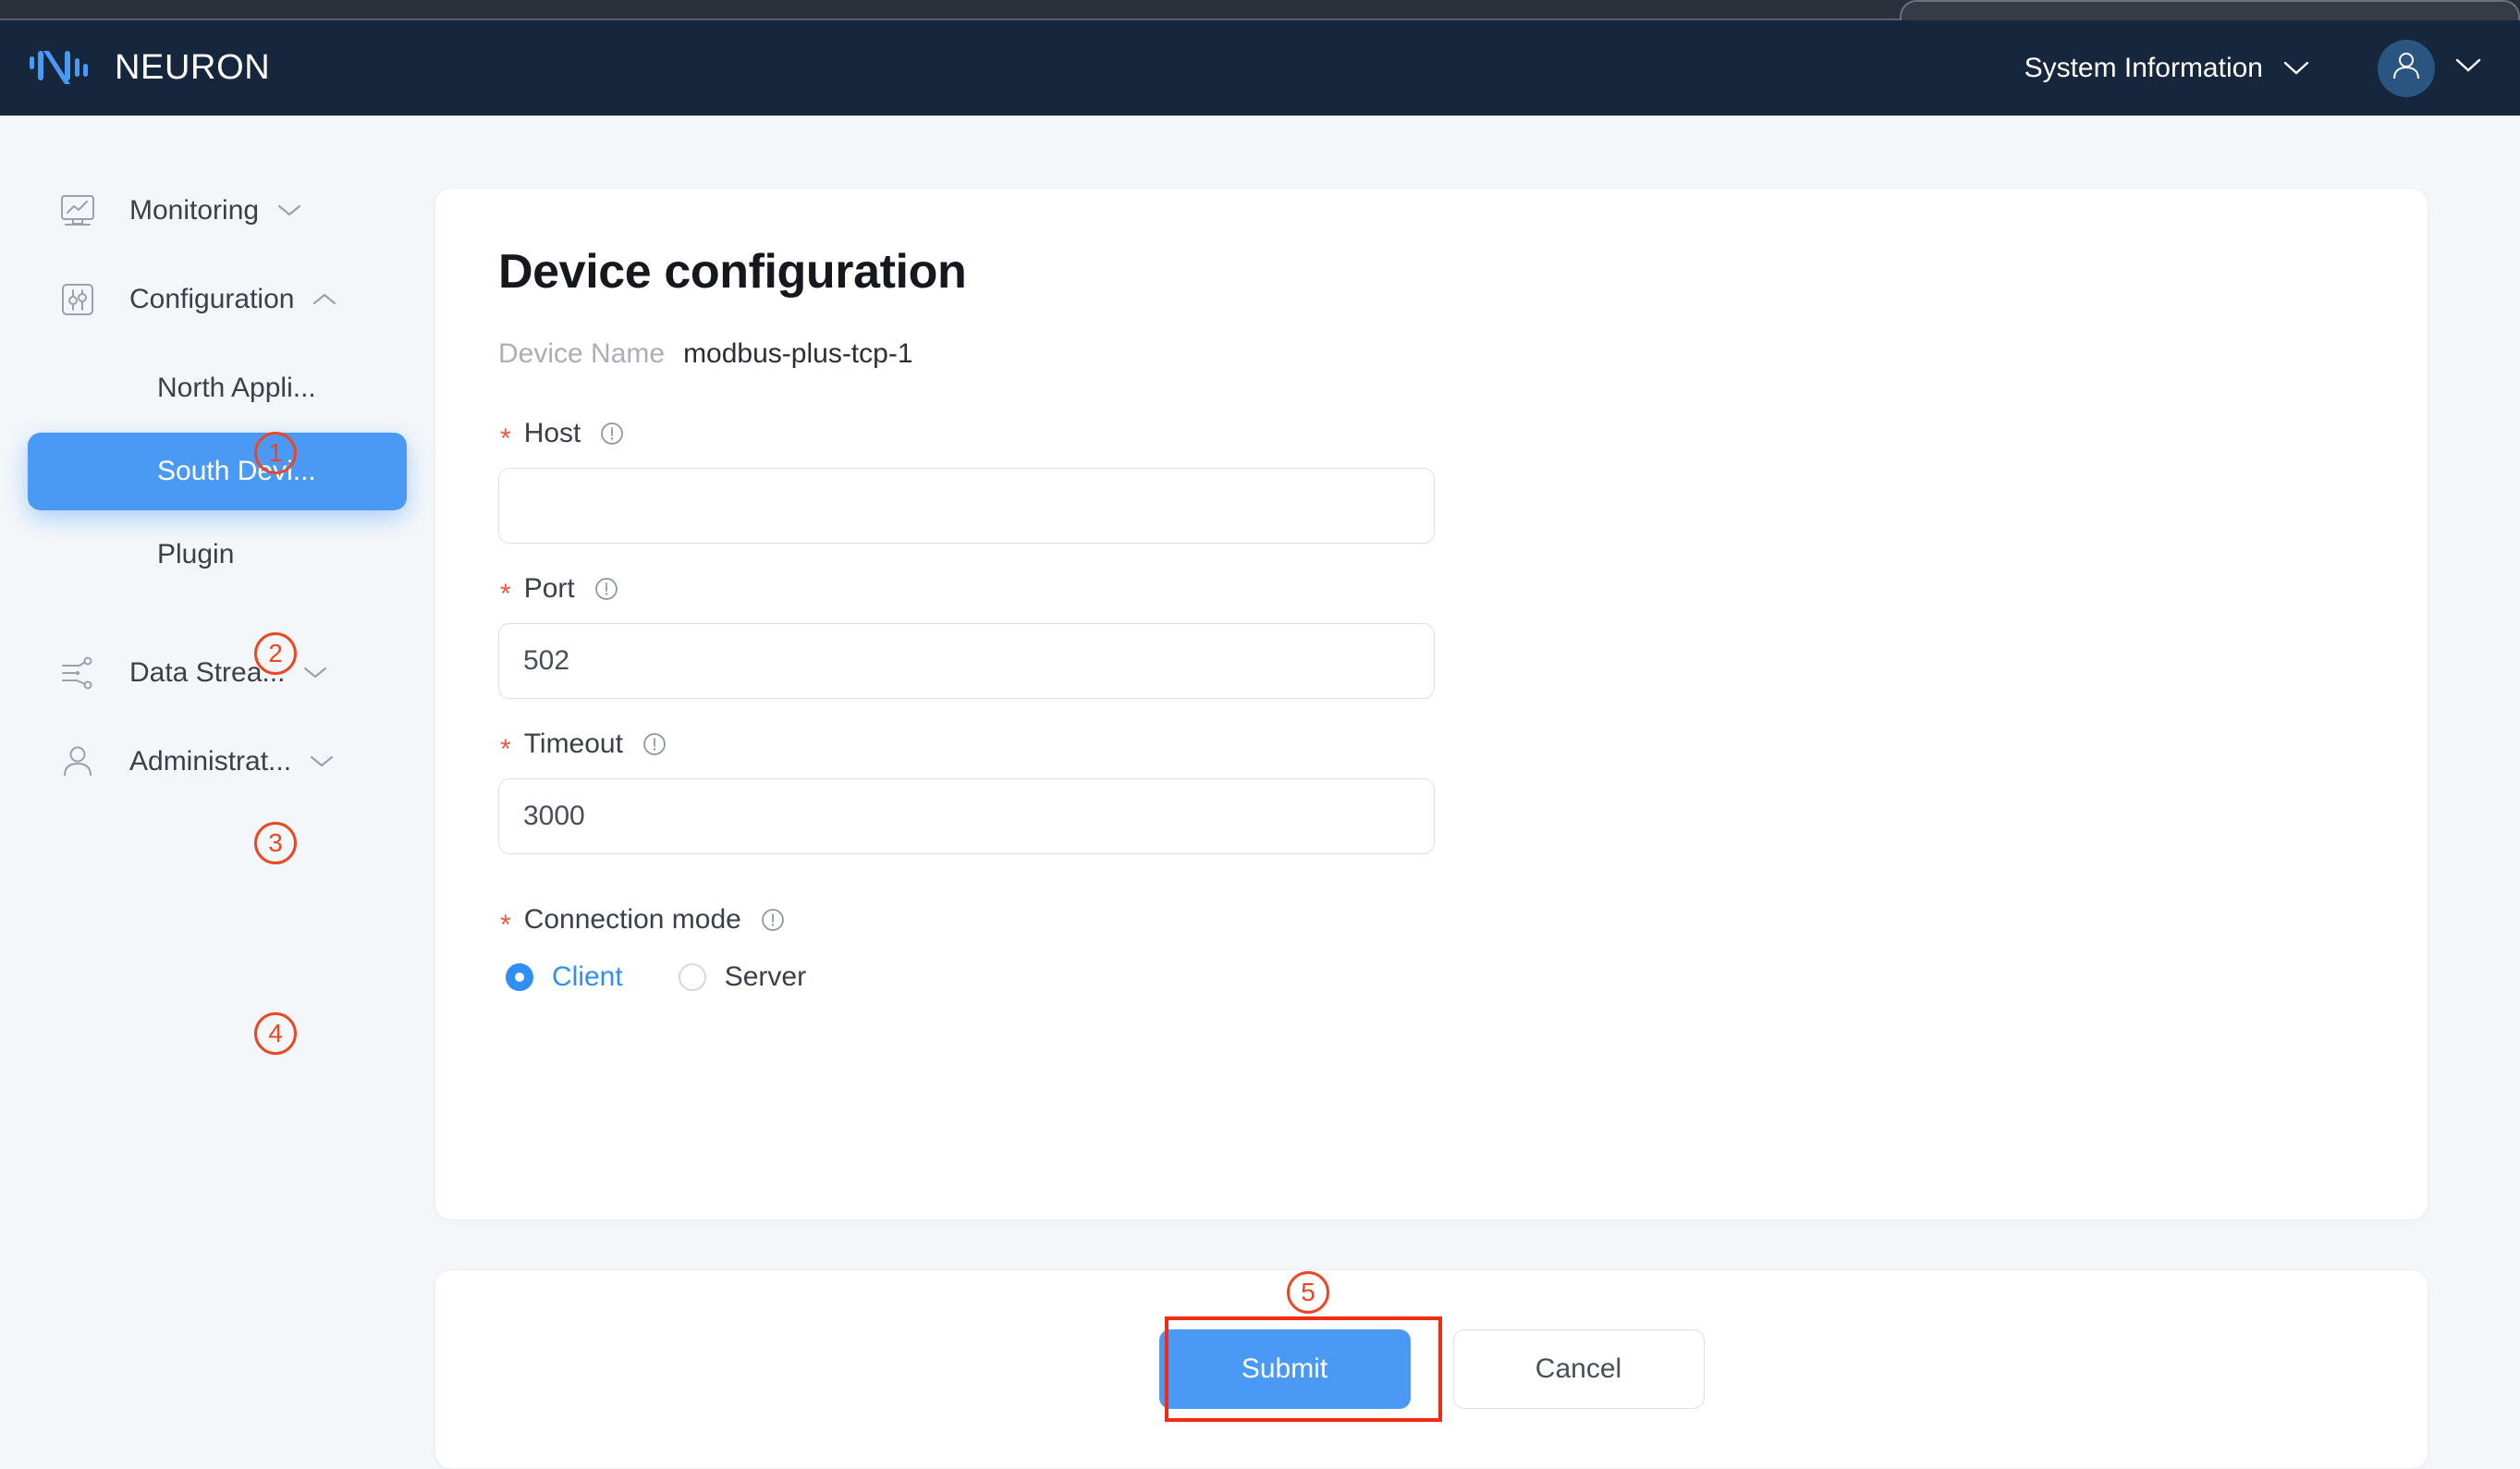 The height and width of the screenshot is (1469, 2520). I want to click on neuron-logo-icon, so click(61, 68).